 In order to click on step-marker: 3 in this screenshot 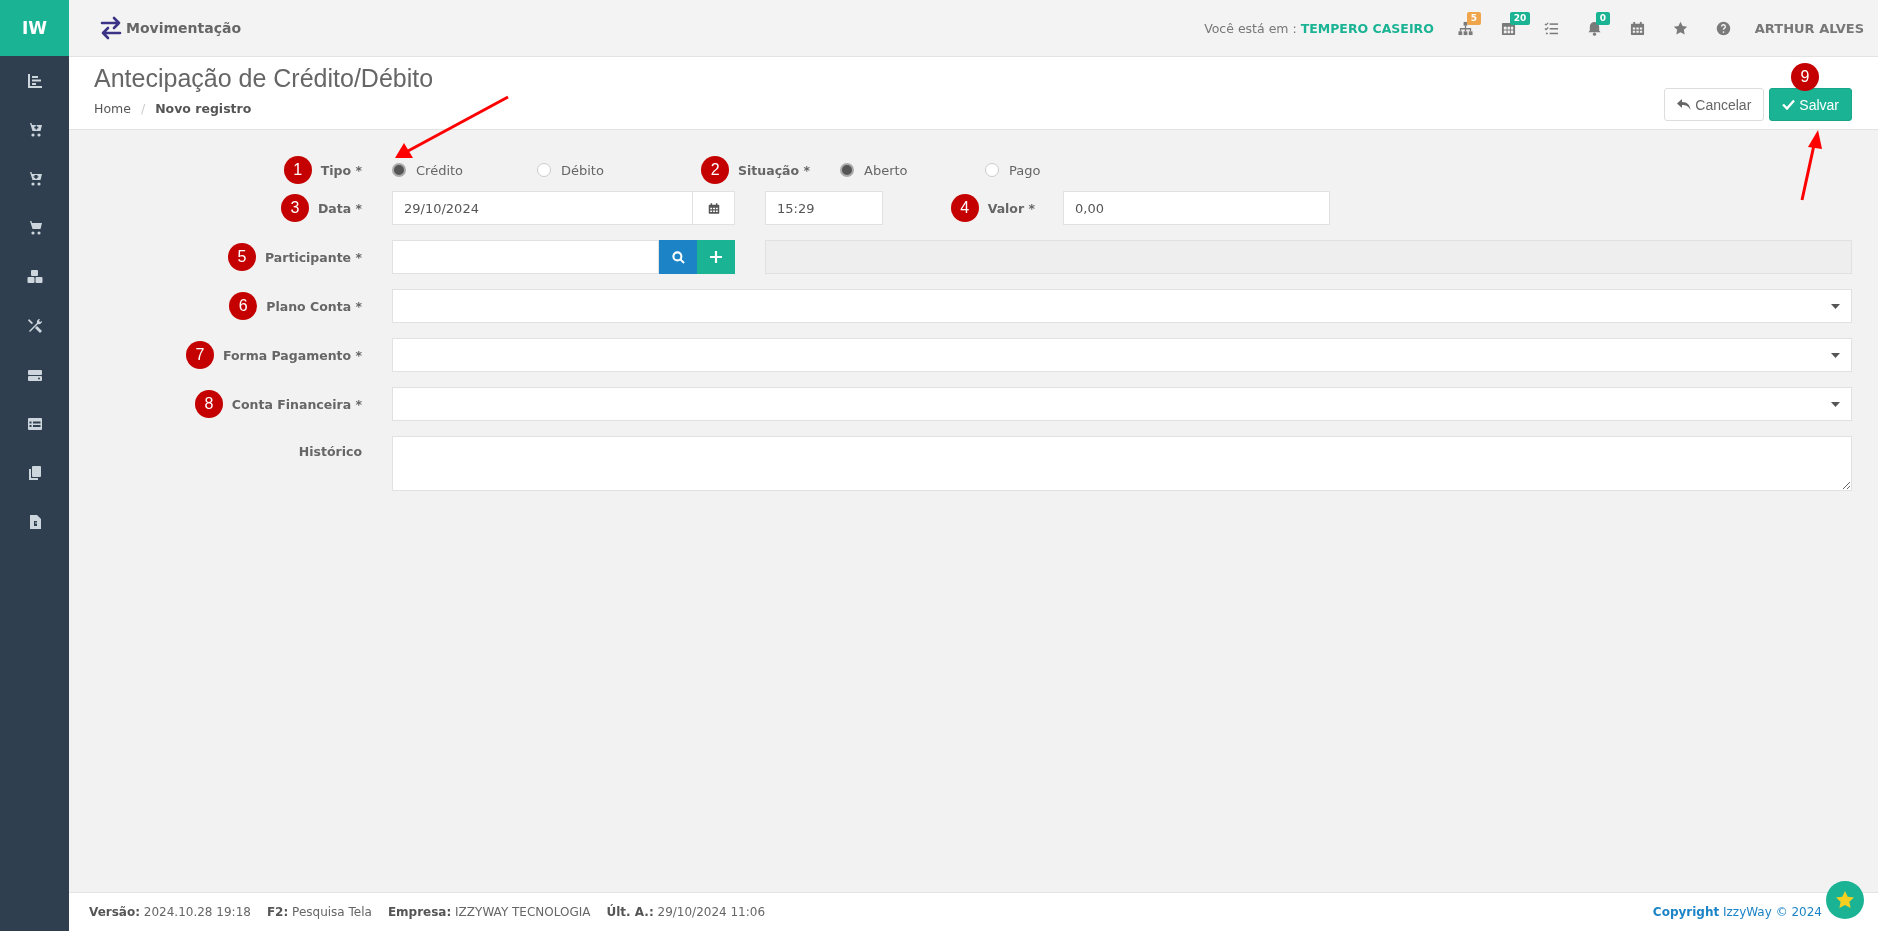, I will do `click(294, 208)`.